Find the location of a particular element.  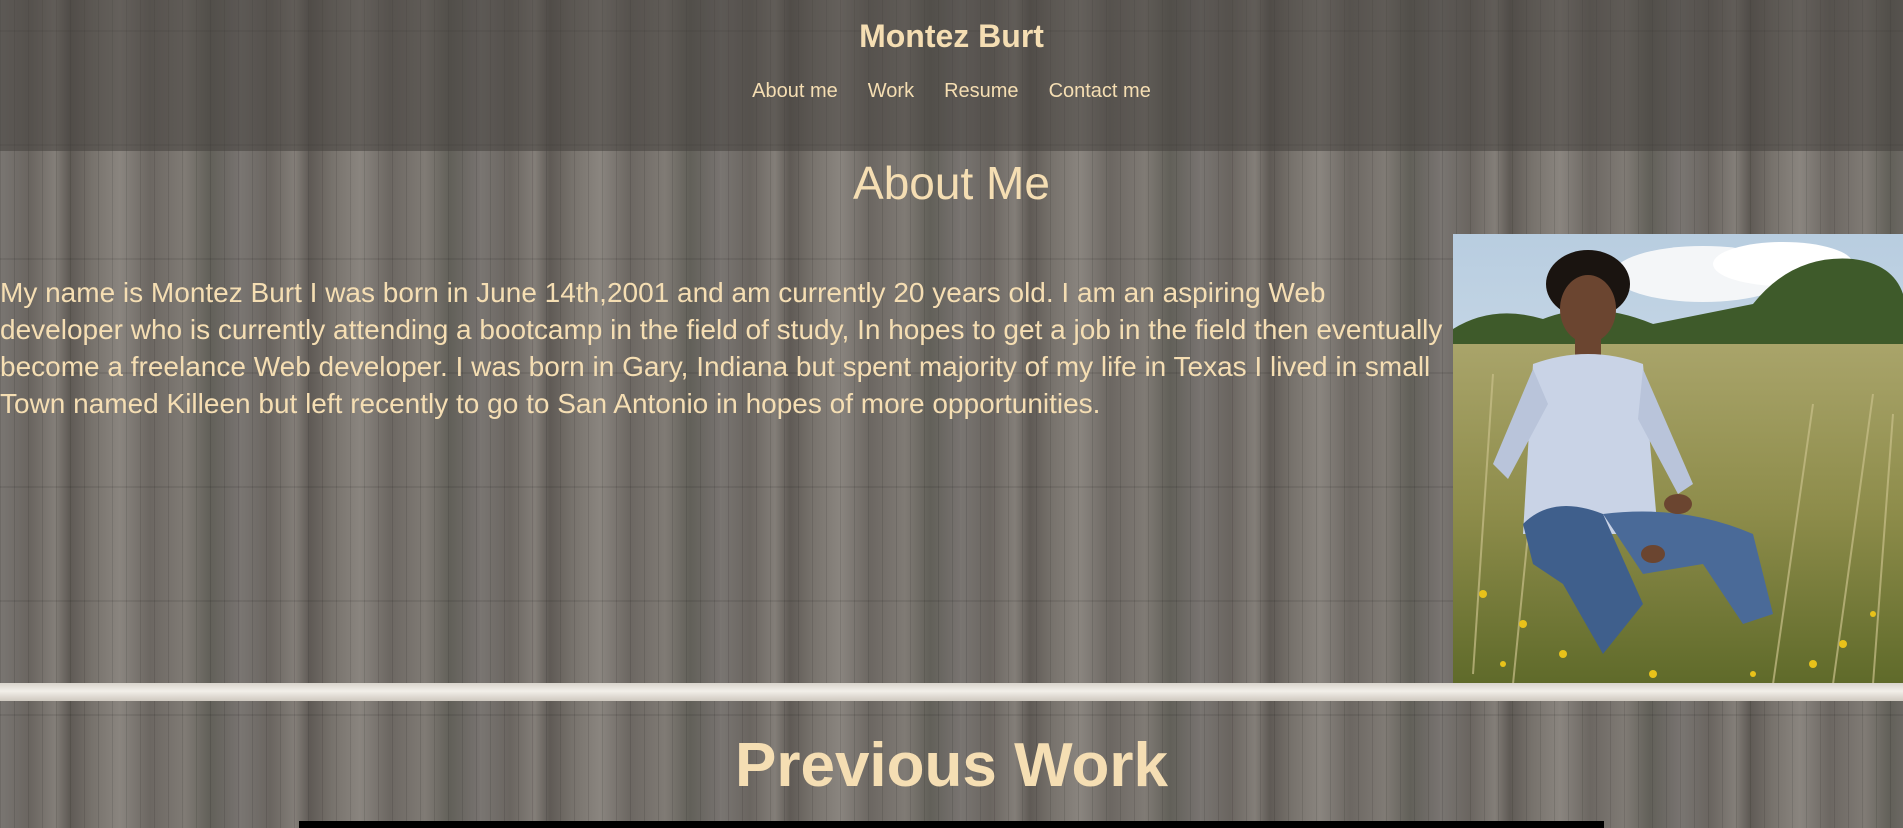

nav-resume: Resume is located at coordinates (981, 91).